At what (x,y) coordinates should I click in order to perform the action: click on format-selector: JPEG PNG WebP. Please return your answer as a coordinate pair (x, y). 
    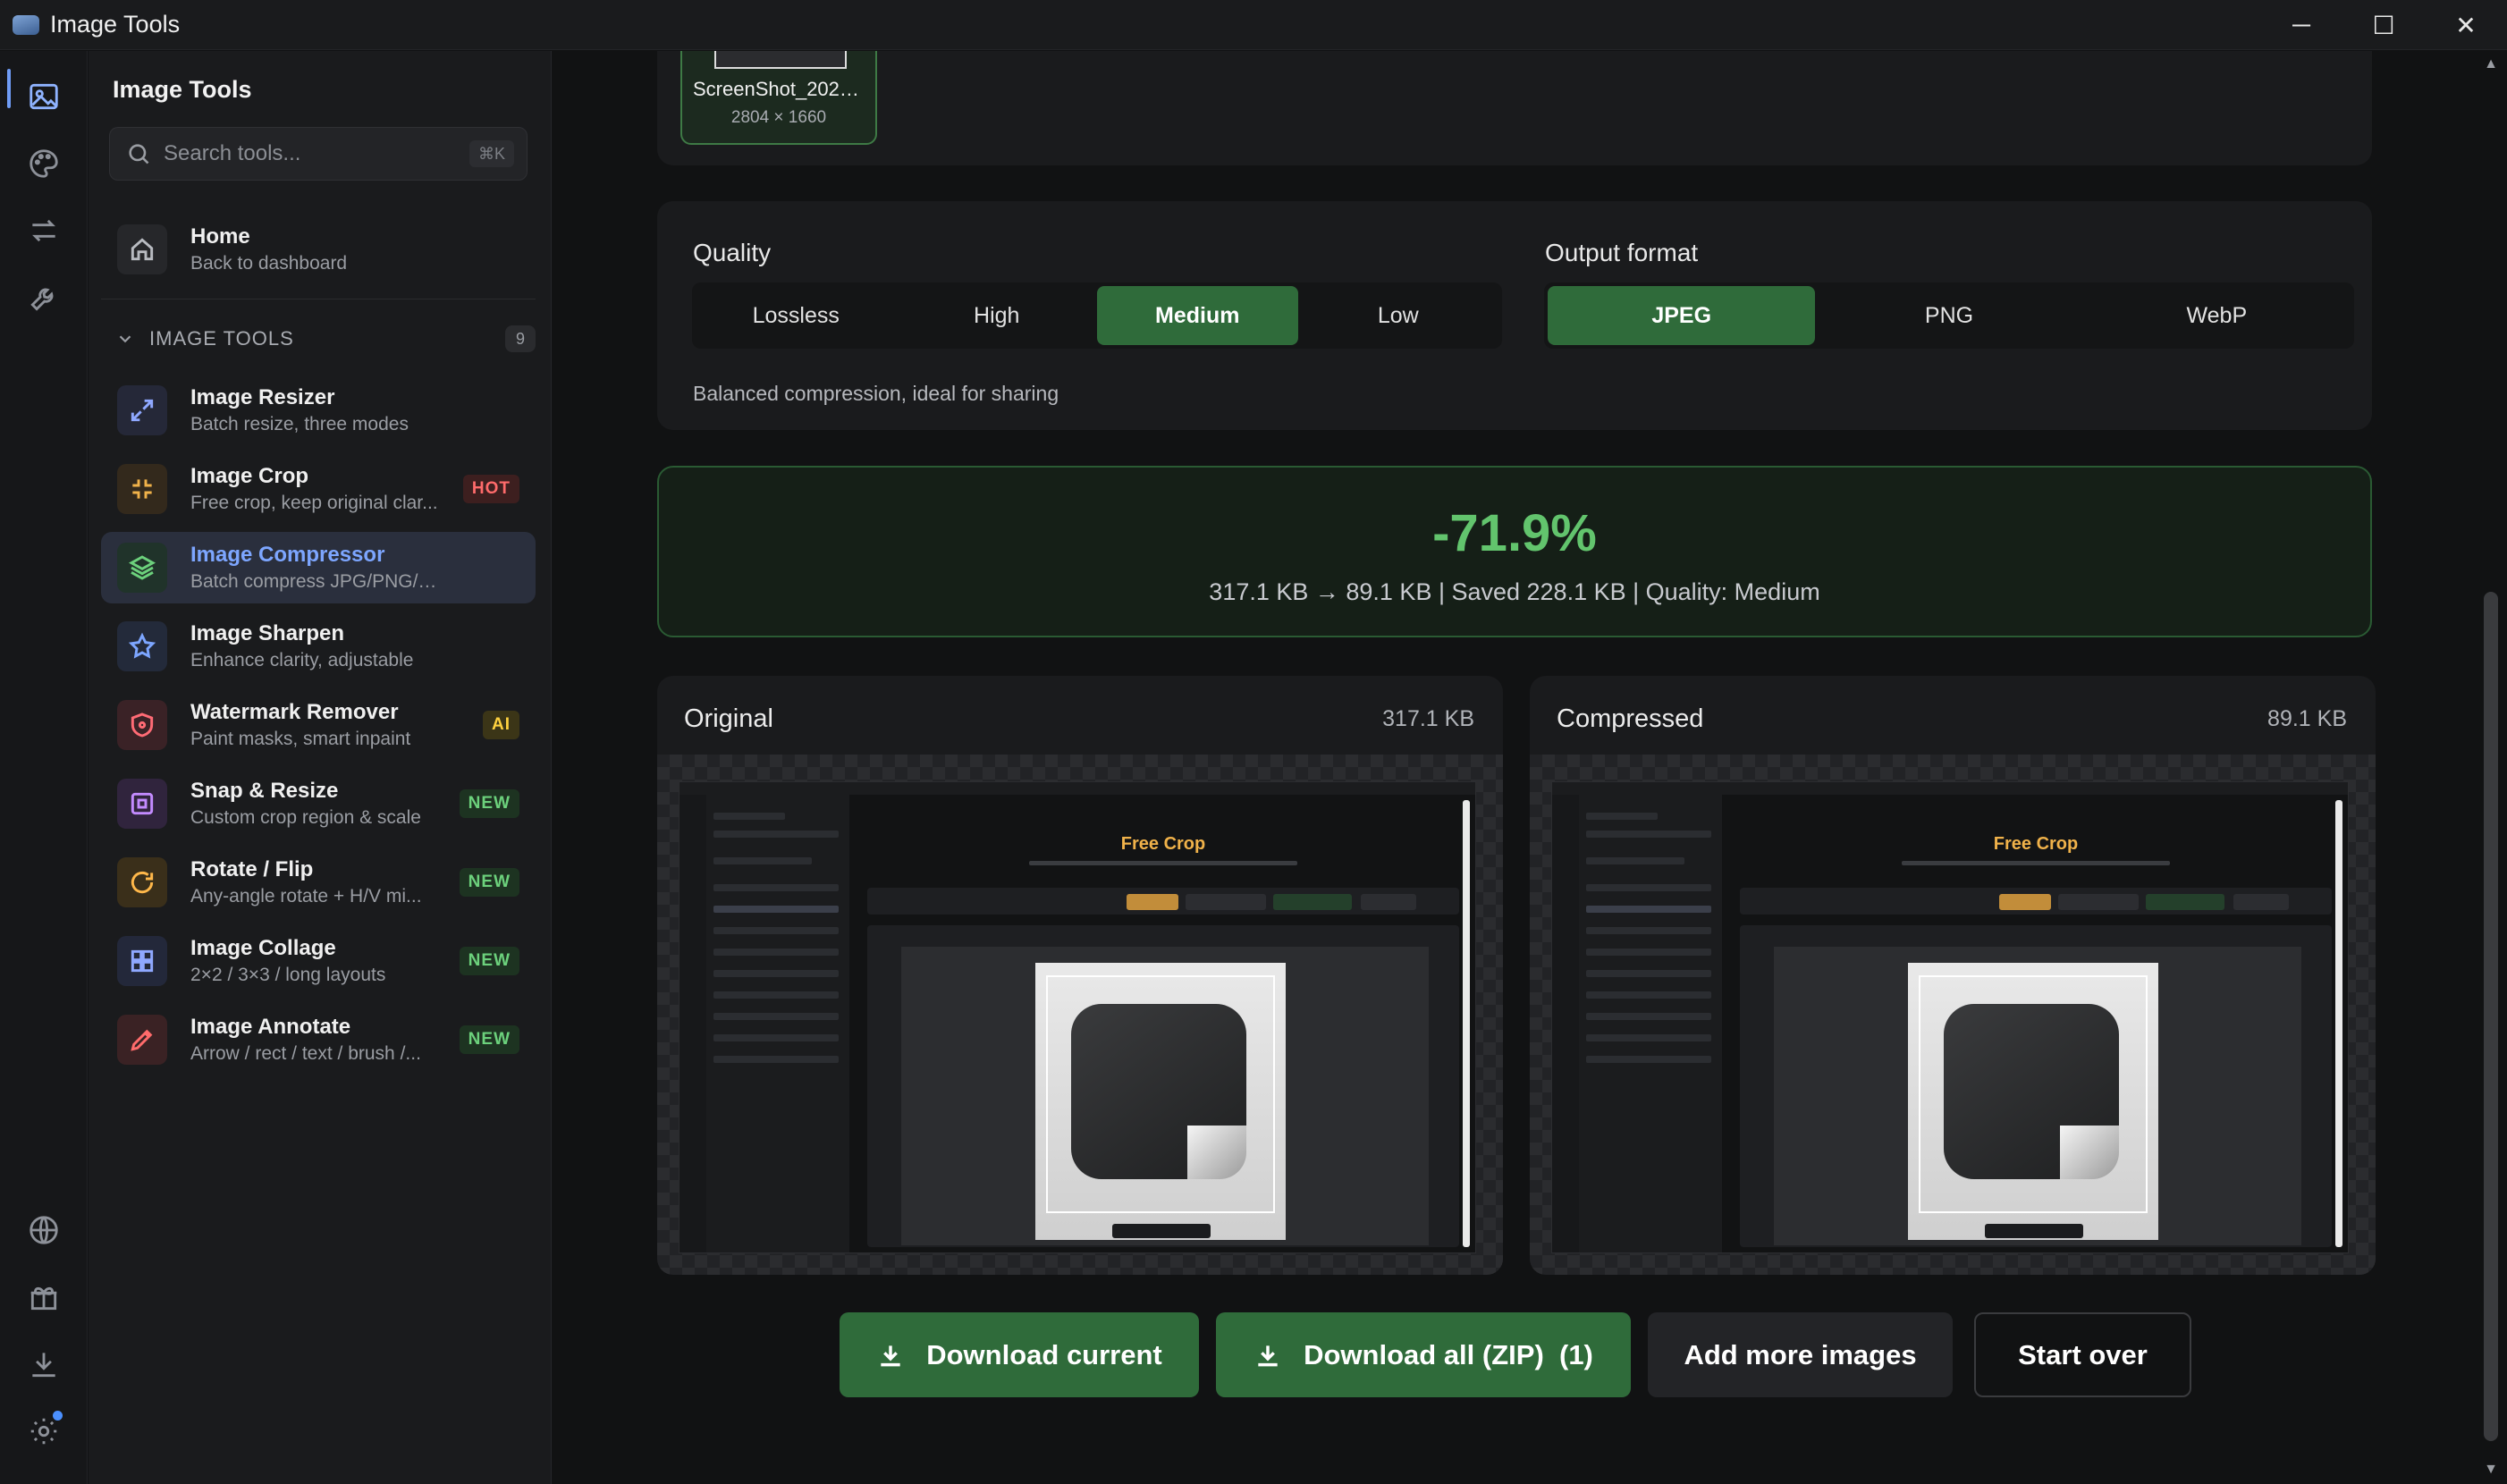
    Looking at the image, I should click on (1949, 315).